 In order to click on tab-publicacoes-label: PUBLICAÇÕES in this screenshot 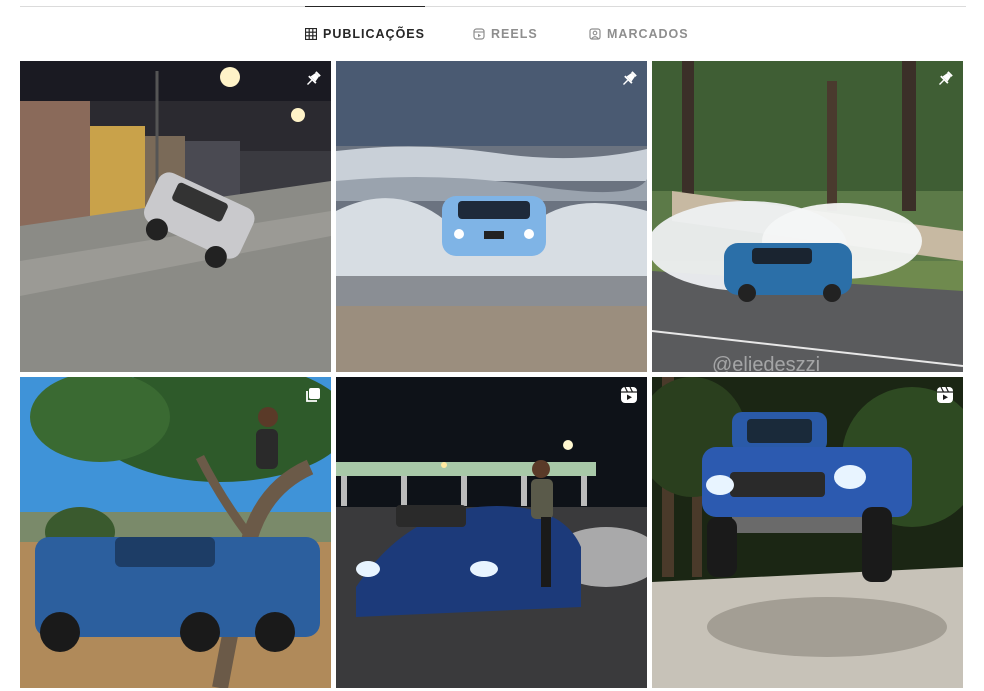, I will do `click(374, 34)`.